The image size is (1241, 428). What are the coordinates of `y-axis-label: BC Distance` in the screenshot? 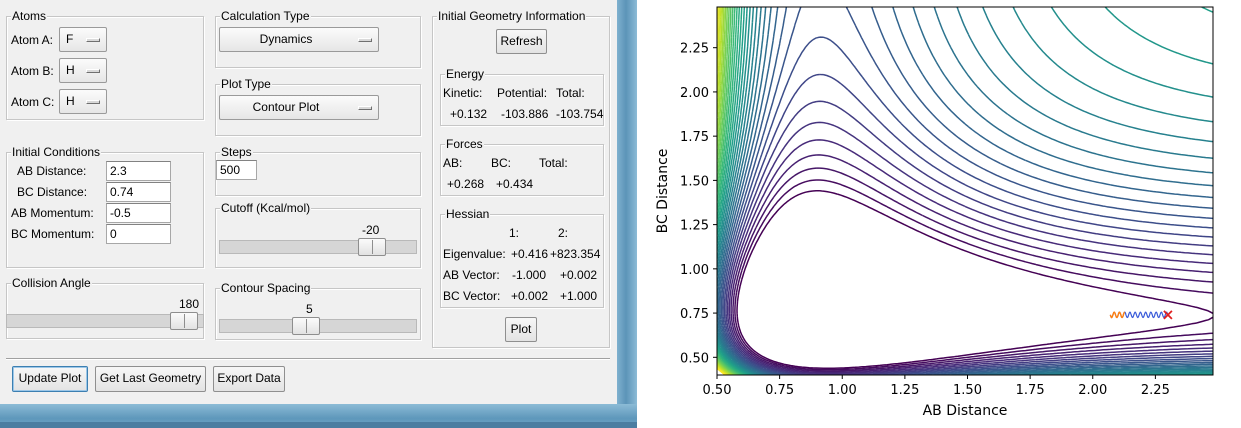 It's located at (663, 191).